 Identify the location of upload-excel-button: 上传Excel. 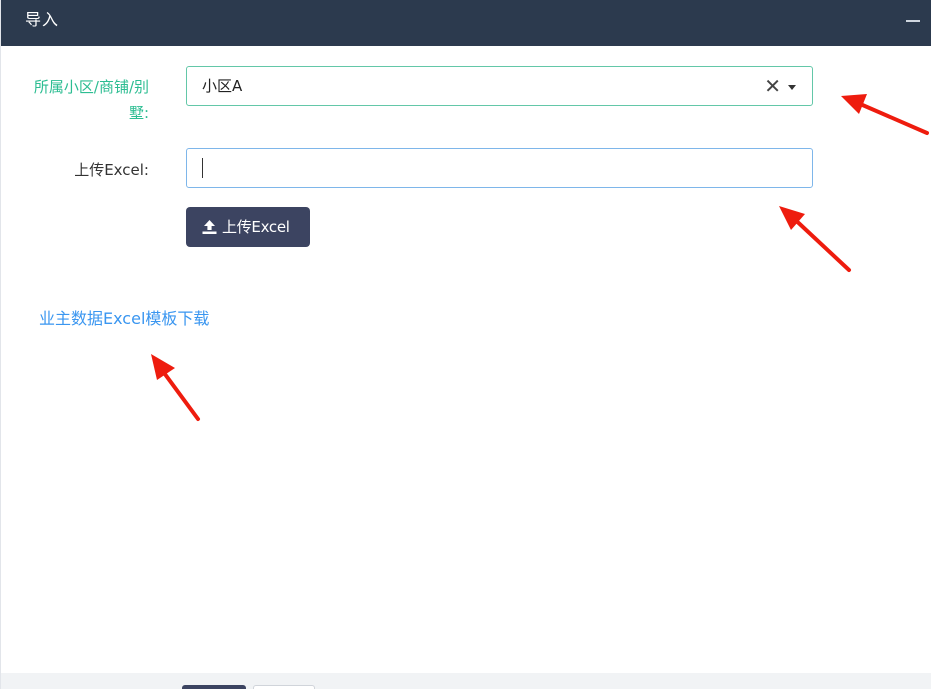
(248, 227).